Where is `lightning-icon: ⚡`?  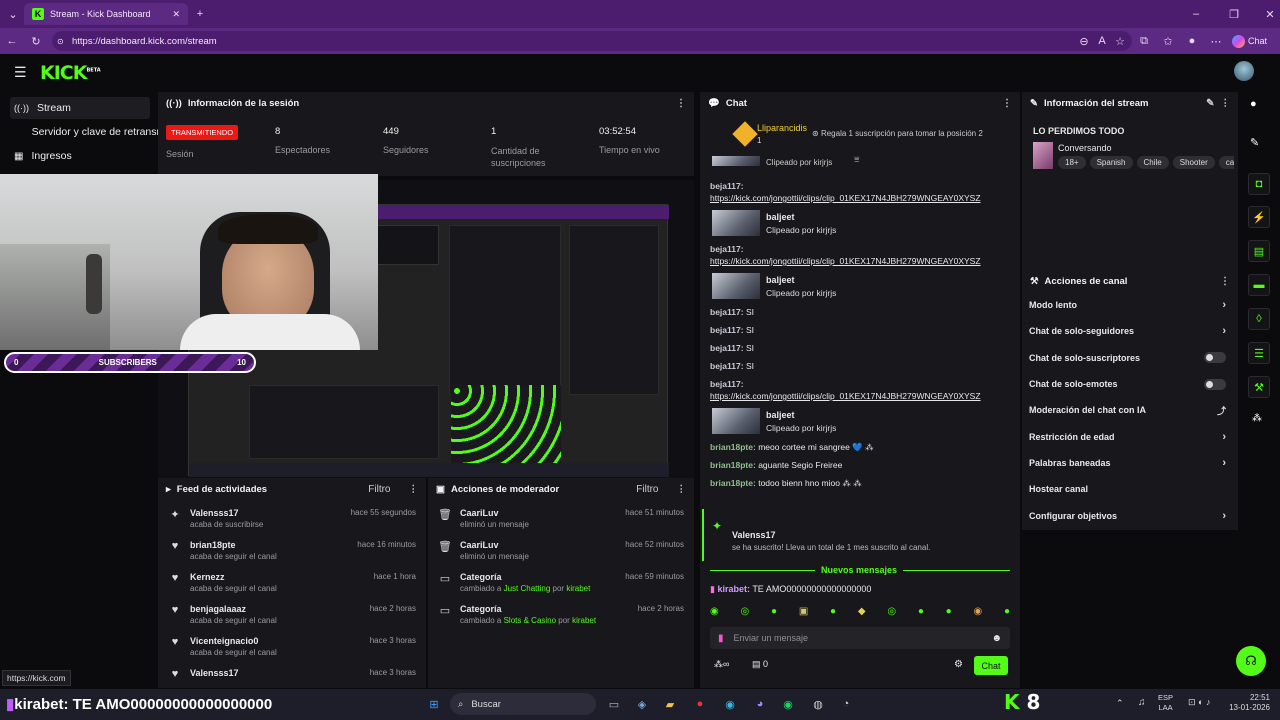 lightning-icon: ⚡ is located at coordinates (1259, 217).